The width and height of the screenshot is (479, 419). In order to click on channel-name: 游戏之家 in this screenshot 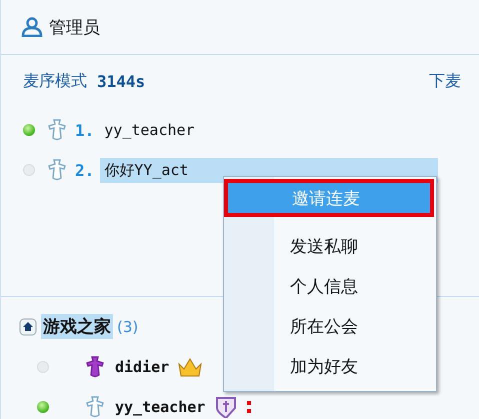, I will do `click(77, 326)`.